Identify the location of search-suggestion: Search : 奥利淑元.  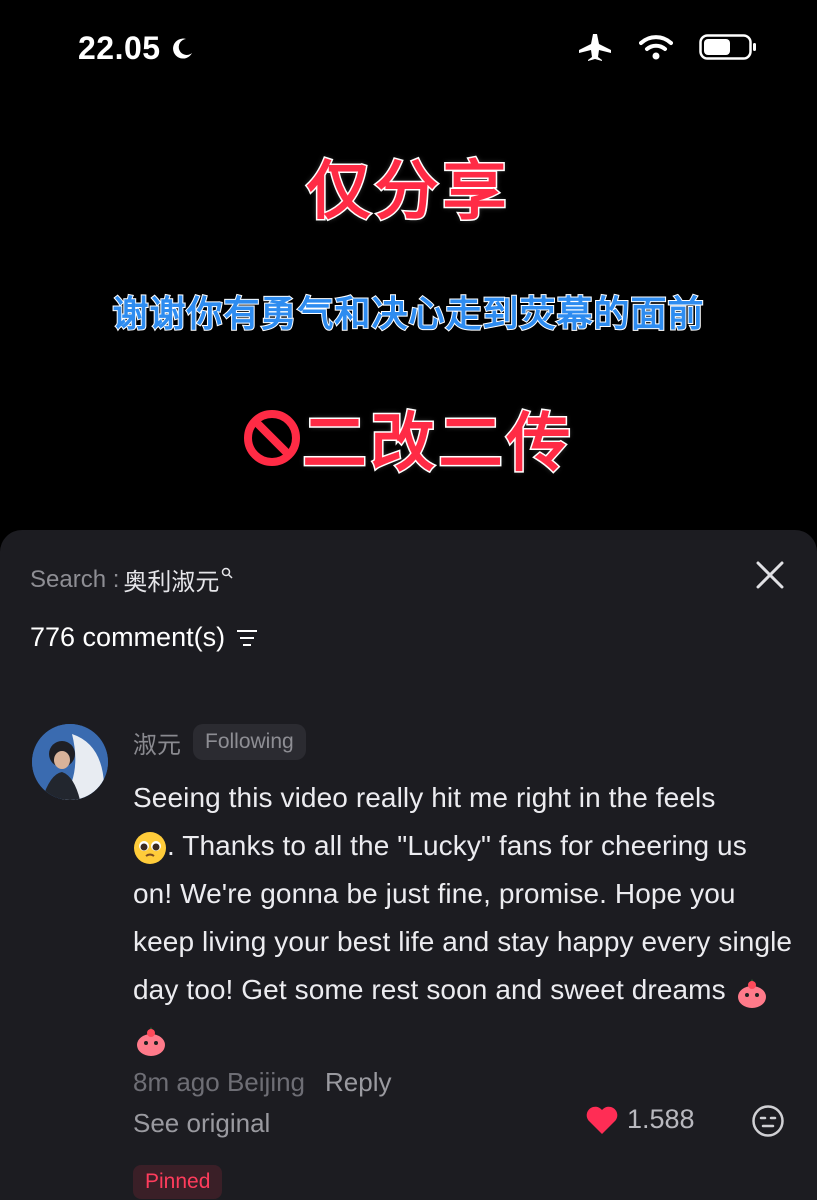
(131, 579).